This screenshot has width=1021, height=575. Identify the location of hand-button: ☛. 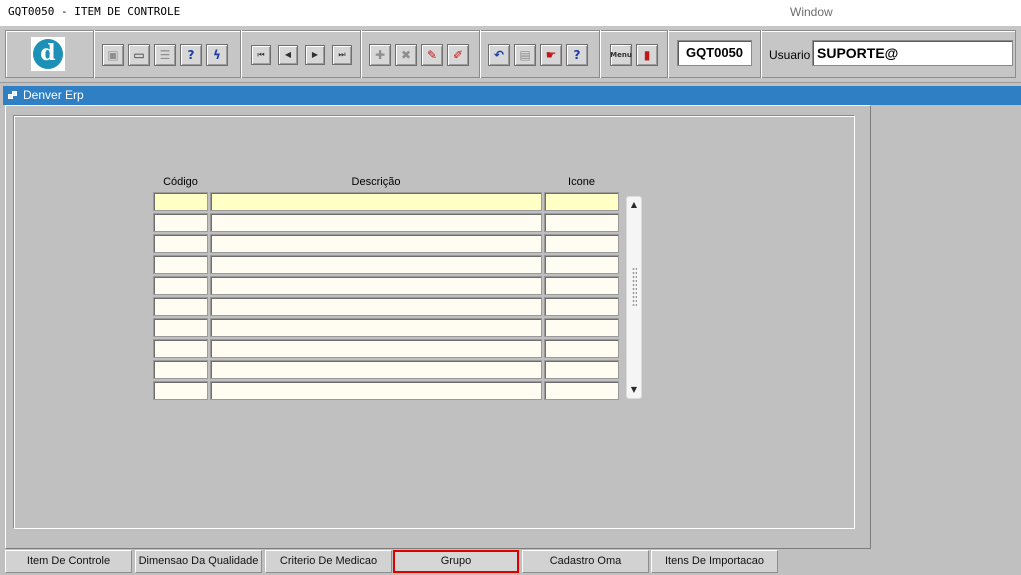
(551, 55).